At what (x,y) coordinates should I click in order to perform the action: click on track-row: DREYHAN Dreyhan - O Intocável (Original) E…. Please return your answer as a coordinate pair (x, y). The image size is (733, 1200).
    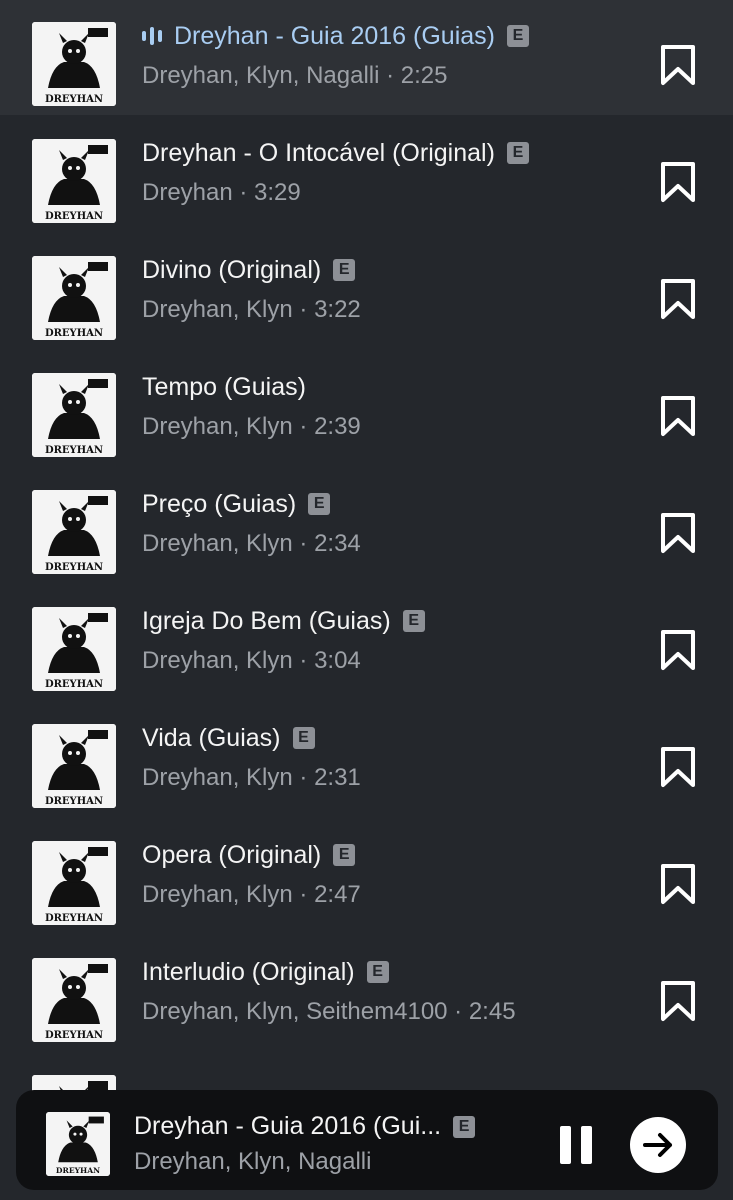
    Looking at the image, I should click on (366, 173).